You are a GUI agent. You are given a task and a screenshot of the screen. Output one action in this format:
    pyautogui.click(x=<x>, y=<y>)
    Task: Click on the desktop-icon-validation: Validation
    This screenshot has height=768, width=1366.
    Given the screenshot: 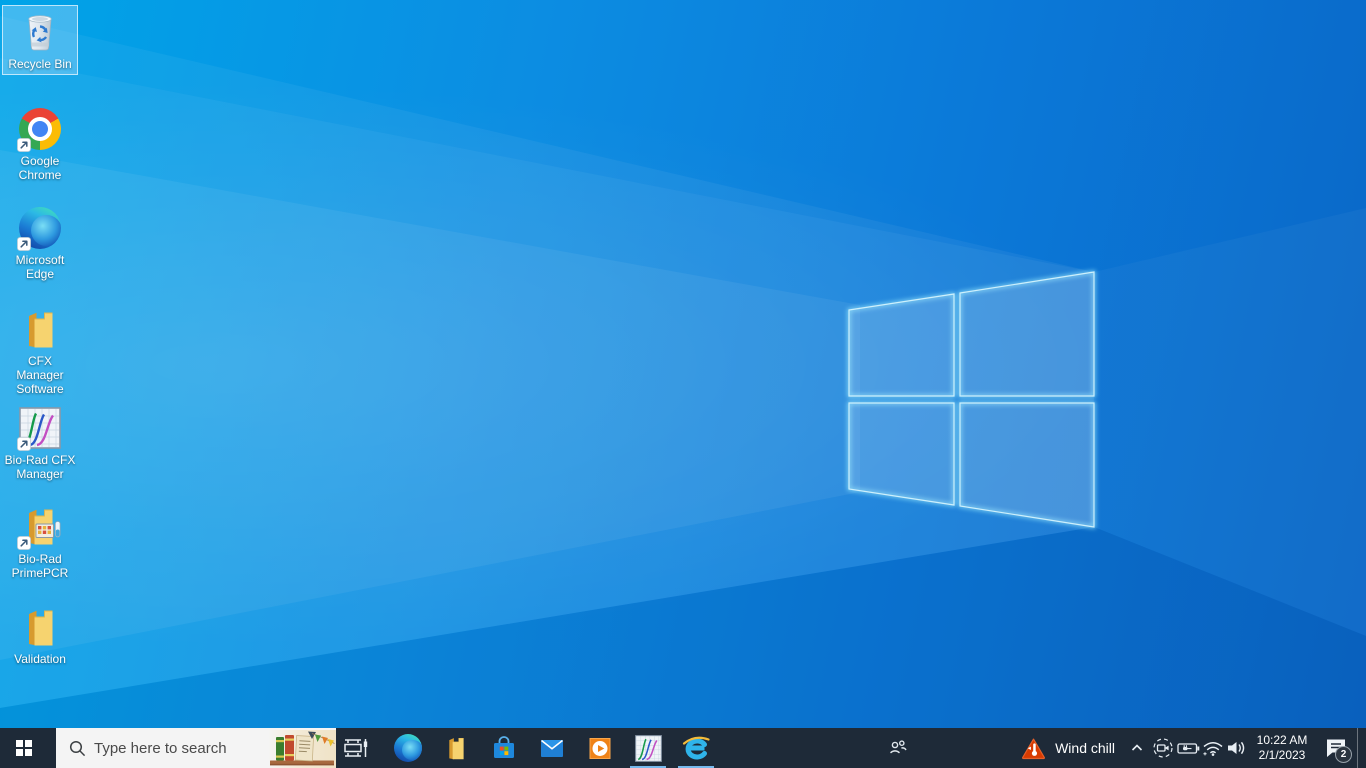 What is the action you would take?
    pyautogui.click(x=40, y=635)
    